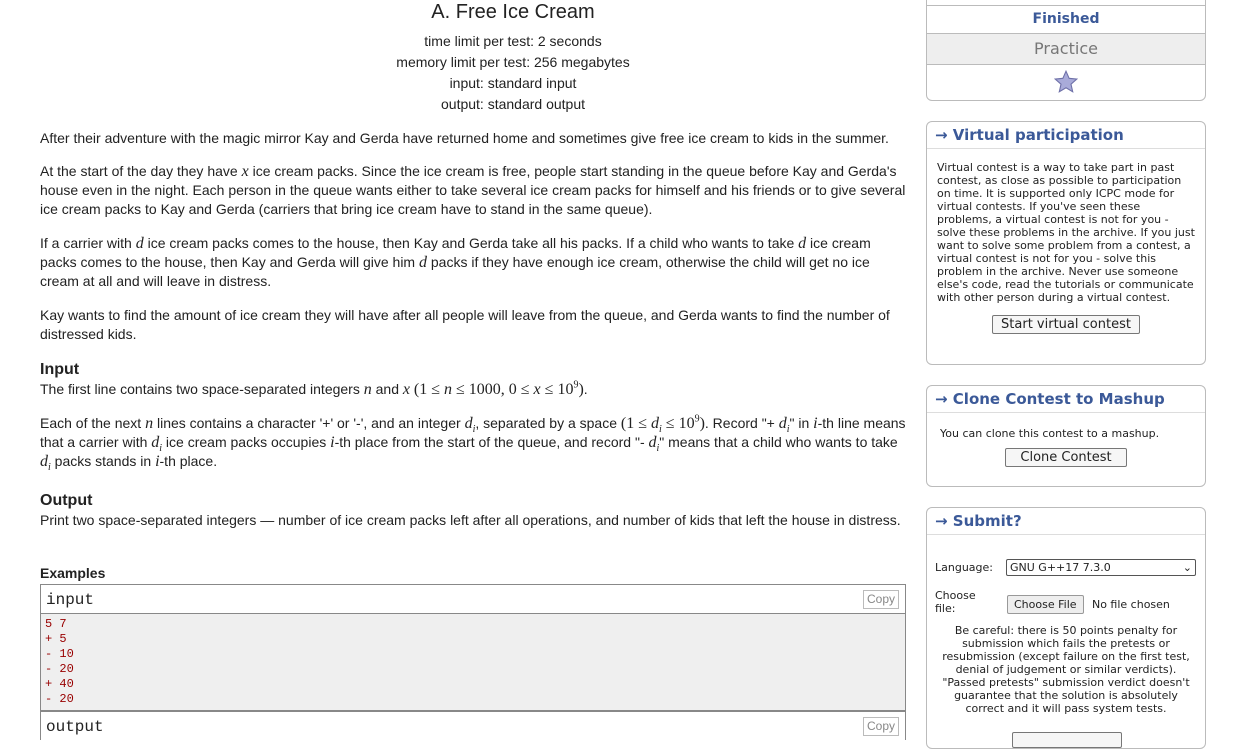  Describe the element at coordinates (1060, 567) in the screenshot. I see `language-value: GNU G++17 7.3.0` at that location.